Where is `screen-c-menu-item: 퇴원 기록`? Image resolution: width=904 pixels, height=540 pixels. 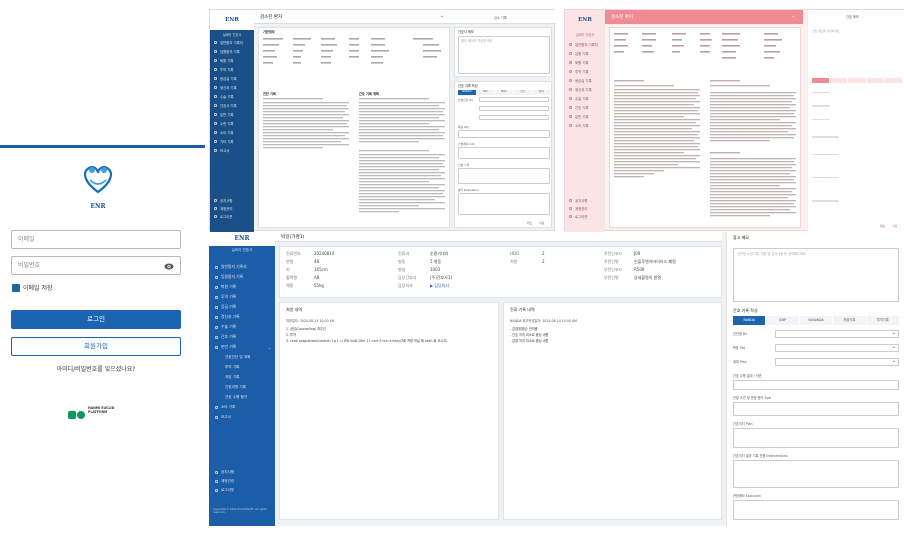 screen-c-menu-item: 퇴원 기록 is located at coordinates (243, 287).